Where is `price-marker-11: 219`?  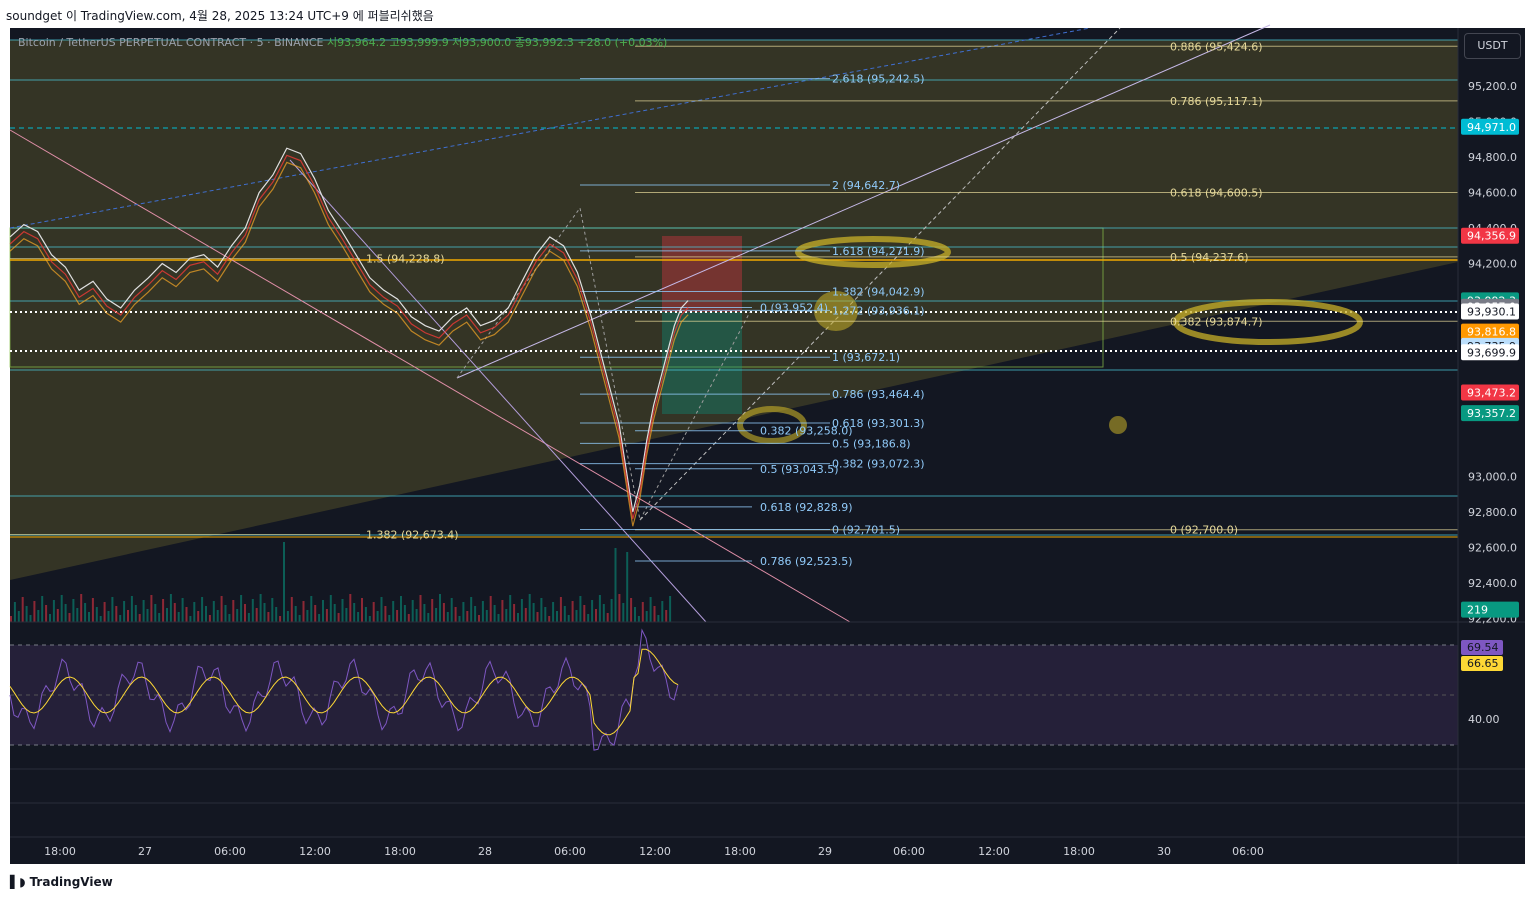 price-marker-11: 219 is located at coordinates (1477, 610).